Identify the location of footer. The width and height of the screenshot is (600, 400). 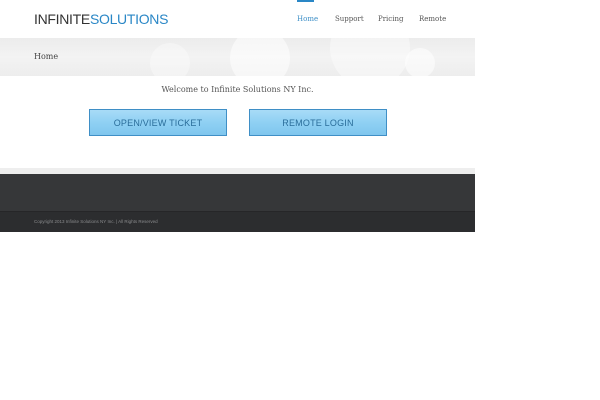
(237, 192).